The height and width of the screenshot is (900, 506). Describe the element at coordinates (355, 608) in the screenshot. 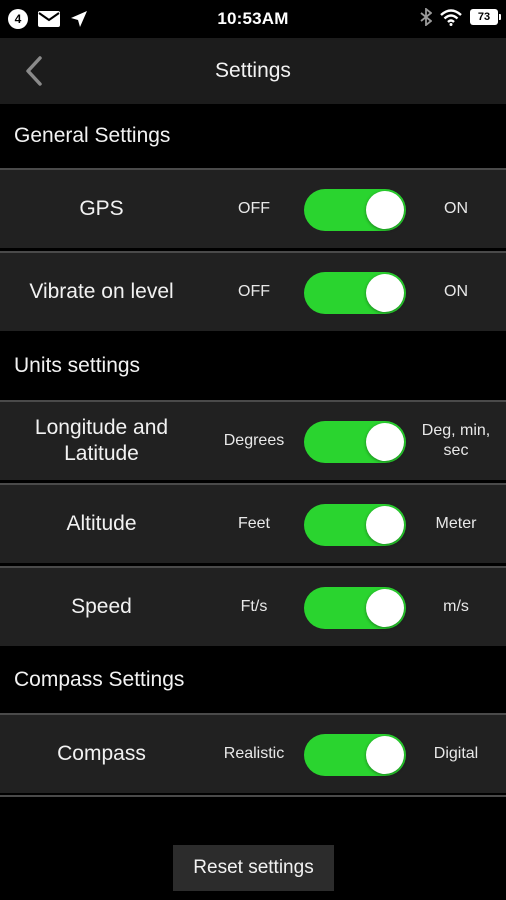

I see `speed-toggle` at that location.